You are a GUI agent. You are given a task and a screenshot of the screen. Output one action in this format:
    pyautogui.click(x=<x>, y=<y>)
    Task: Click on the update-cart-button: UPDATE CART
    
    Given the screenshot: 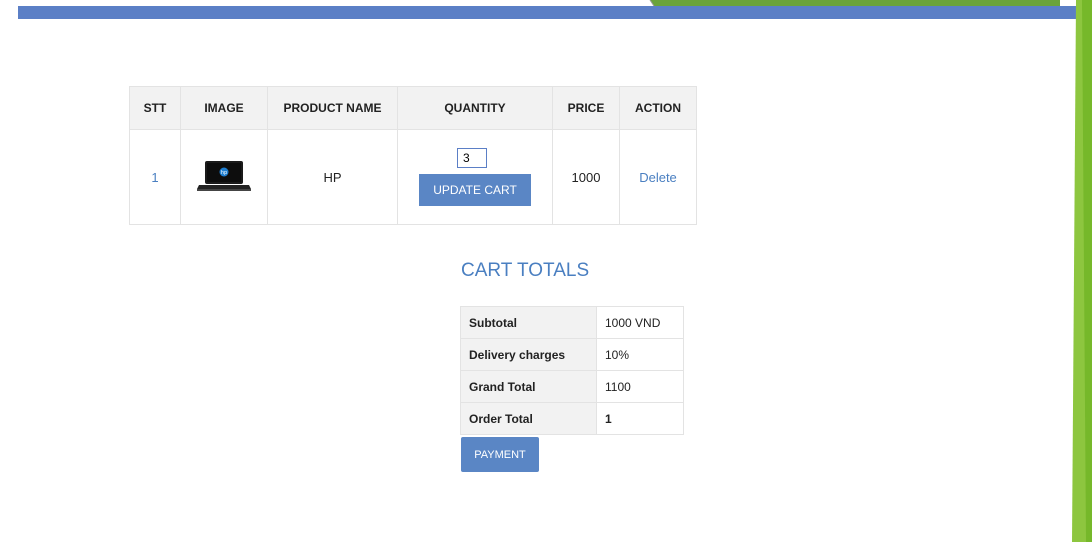 What is the action you would take?
    pyautogui.click(x=475, y=190)
    